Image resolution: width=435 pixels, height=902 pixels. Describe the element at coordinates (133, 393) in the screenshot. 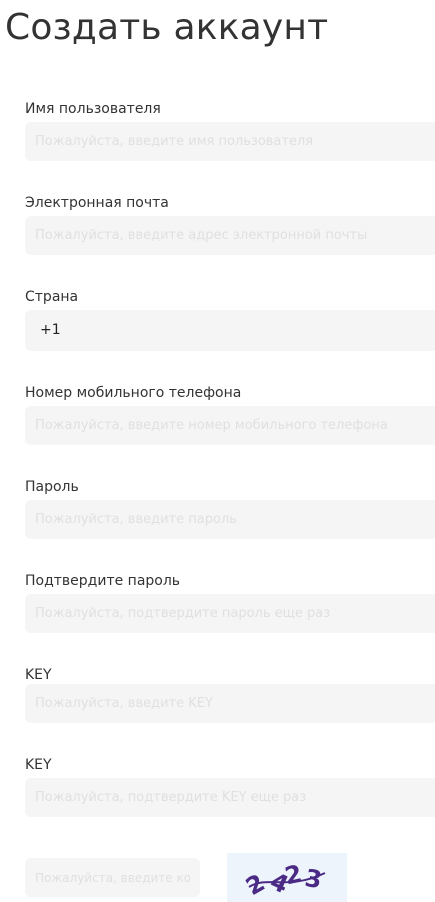

I see `phone-label: Номер мобильного телефона` at that location.